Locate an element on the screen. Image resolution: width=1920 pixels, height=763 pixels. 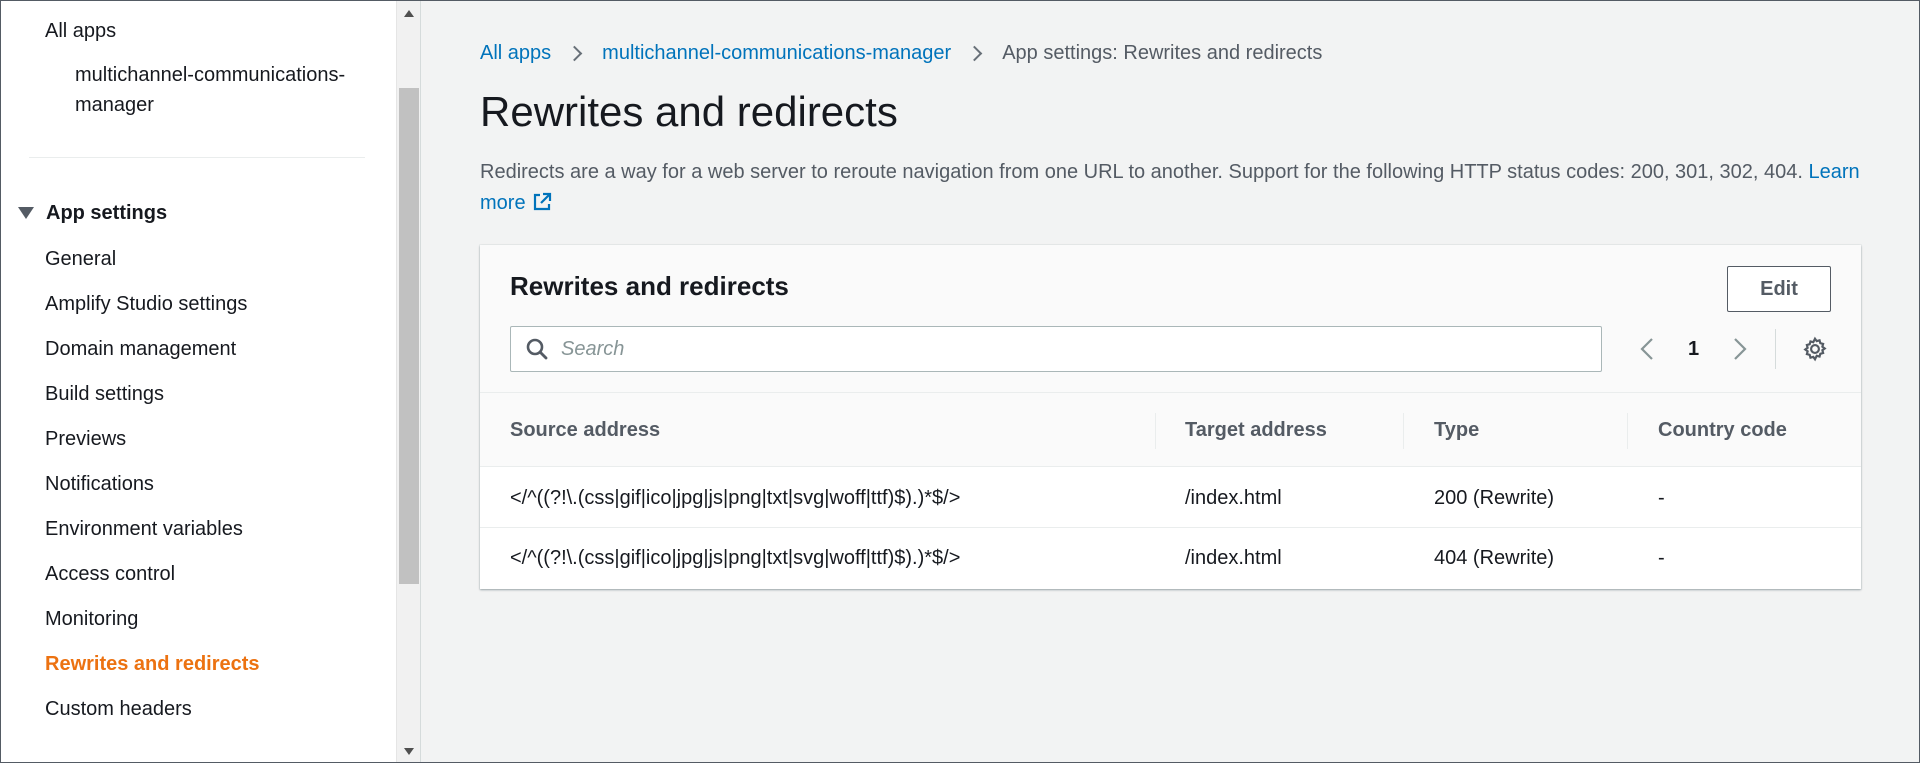
table-title: Rewrites and redirects is located at coordinates (649, 286).